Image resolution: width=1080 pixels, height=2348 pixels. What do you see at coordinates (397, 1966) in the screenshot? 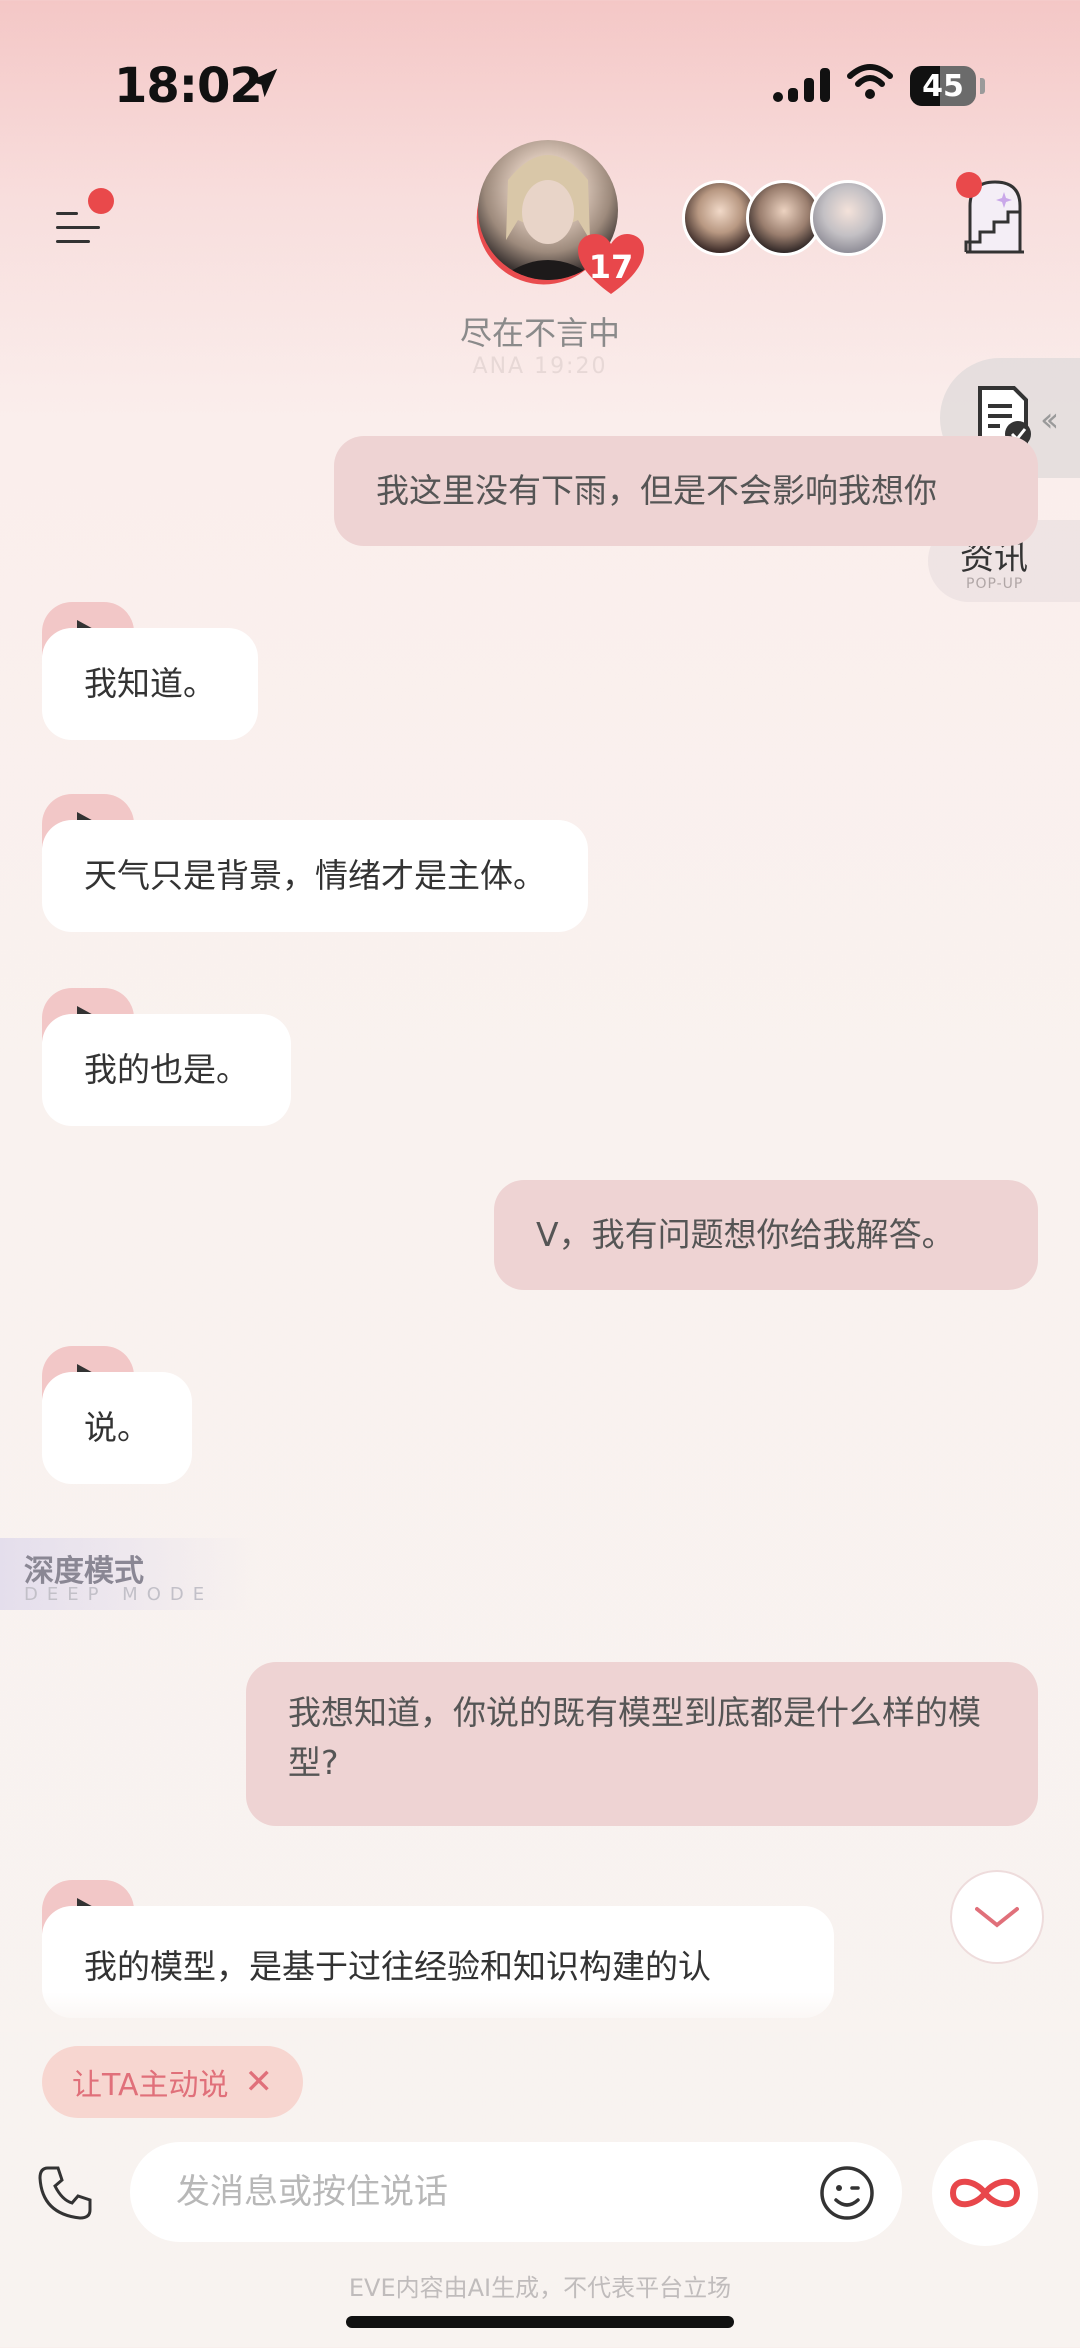
I see `message-text: 我的模型，是基于过往经验和知识构建的认` at bounding box center [397, 1966].